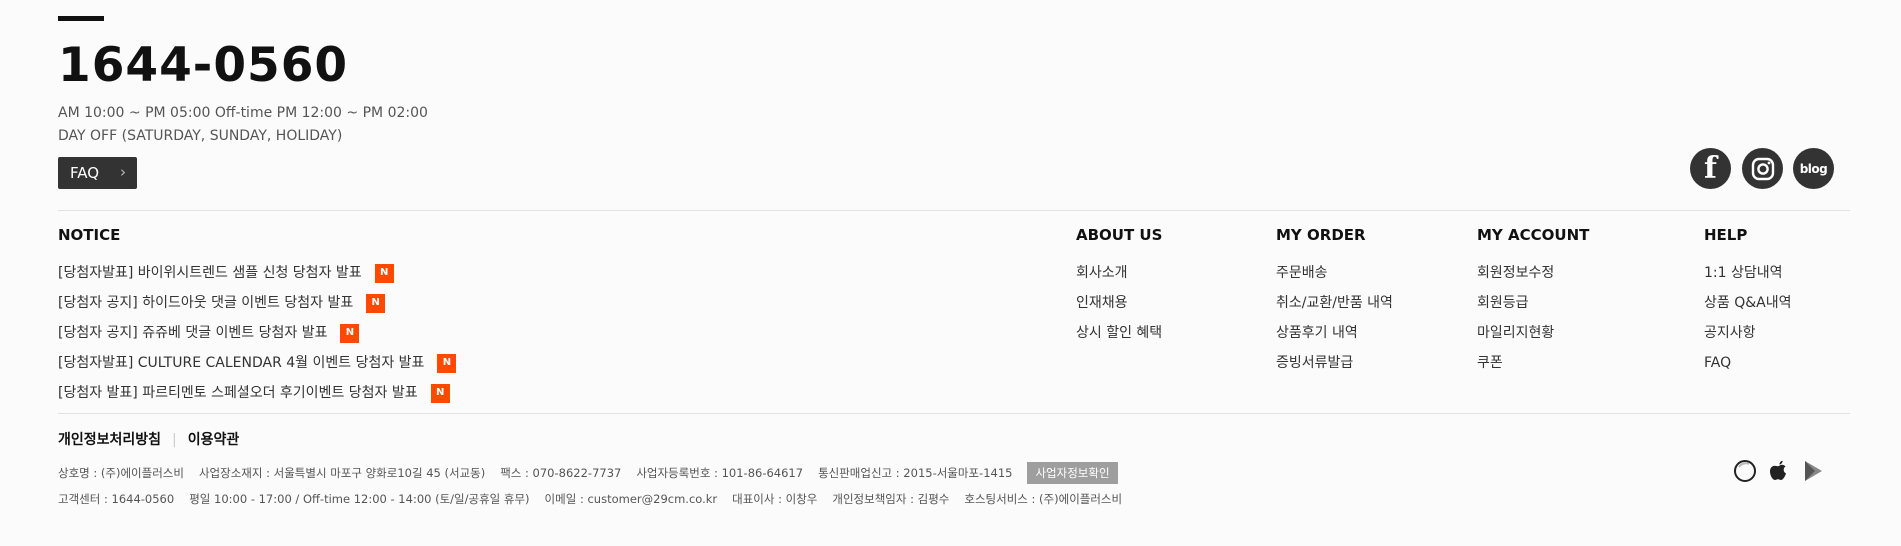  I want to click on chevron-right-icon: ›, so click(123, 172).